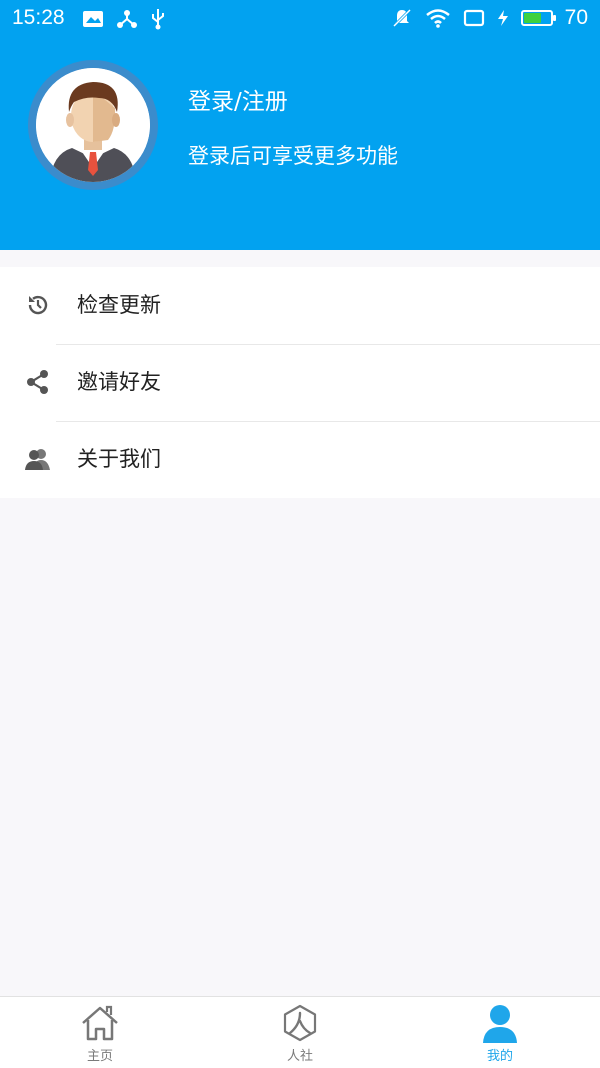  What do you see at coordinates (300, 19) in the screenshot?
I see `status-bar: 15:28 70` at bounding box center [300, 19].